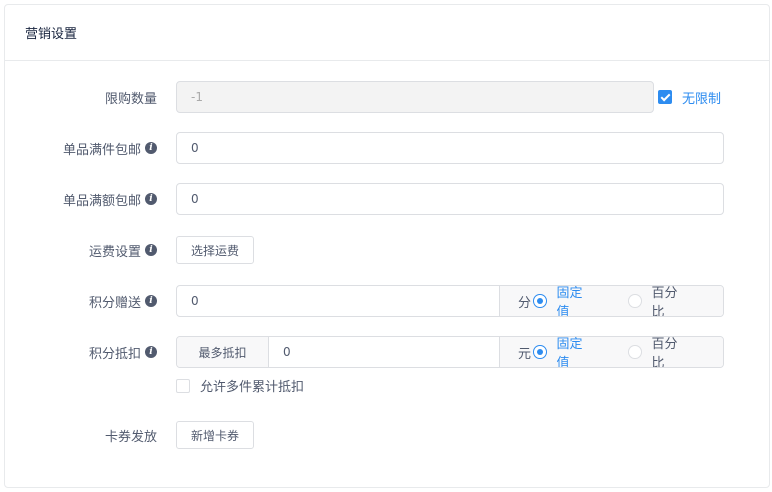 This screenshot has height=492, width=772. I want to click on points-gift-label: 积分赠送 i, so click(123, 301).